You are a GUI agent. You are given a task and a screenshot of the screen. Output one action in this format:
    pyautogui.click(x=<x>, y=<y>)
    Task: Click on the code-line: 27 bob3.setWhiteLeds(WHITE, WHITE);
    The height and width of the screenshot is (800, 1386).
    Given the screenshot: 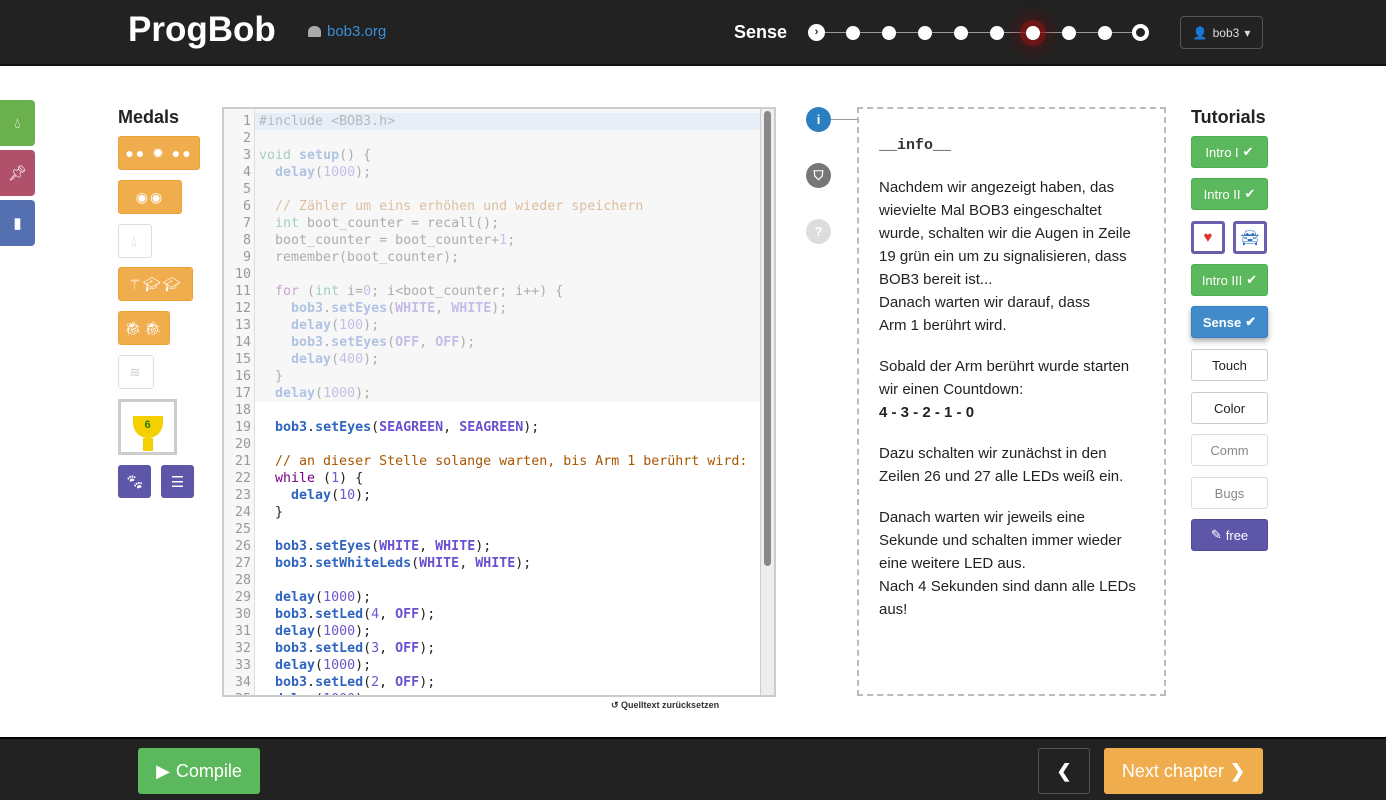 What is the action you would take?
    pyautogui.click(x=485, y=563)
    